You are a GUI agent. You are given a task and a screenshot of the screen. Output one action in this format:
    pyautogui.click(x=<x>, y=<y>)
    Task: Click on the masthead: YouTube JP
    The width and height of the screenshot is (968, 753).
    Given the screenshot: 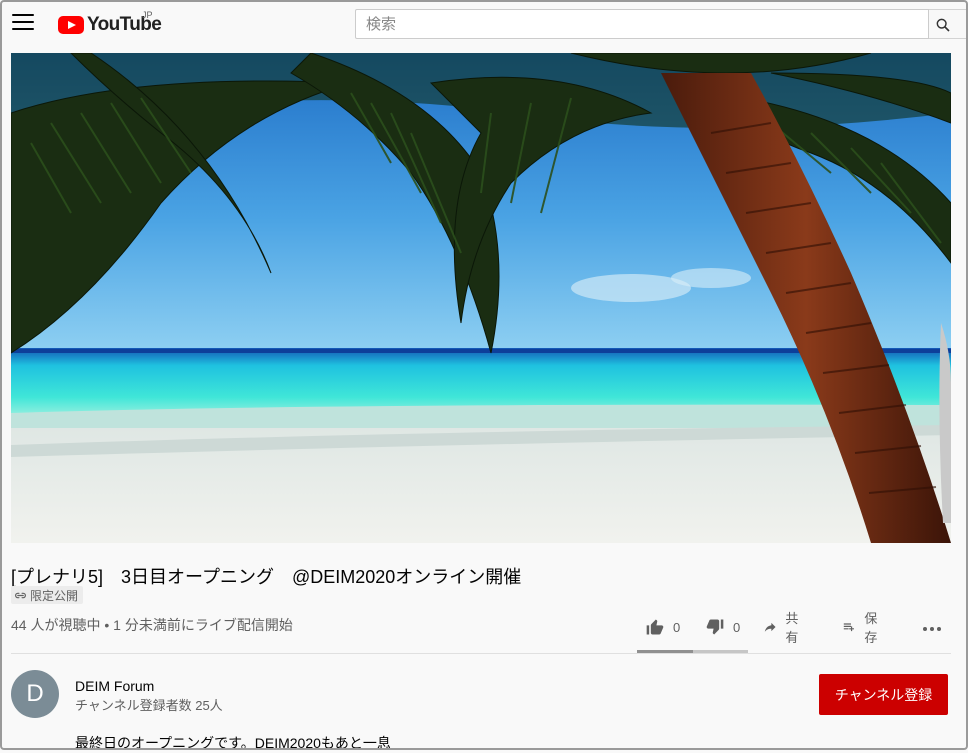 What is the action you would take?
    pyautogui.click(x=484, y=25)
    